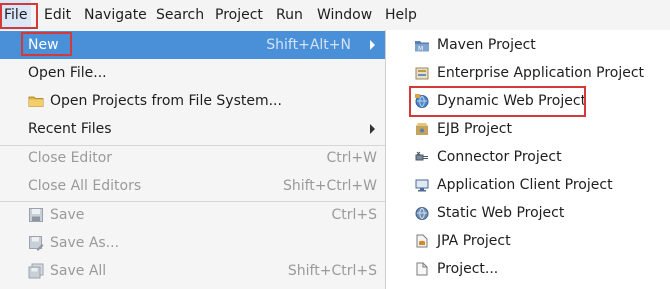 The width and height of the screenshot is (670, 289). What do you see at coordinates (329, 186) in the screenshot?
I see `shortcut-label: Shift+Ctrl+W` at bounding box center [329, 186].